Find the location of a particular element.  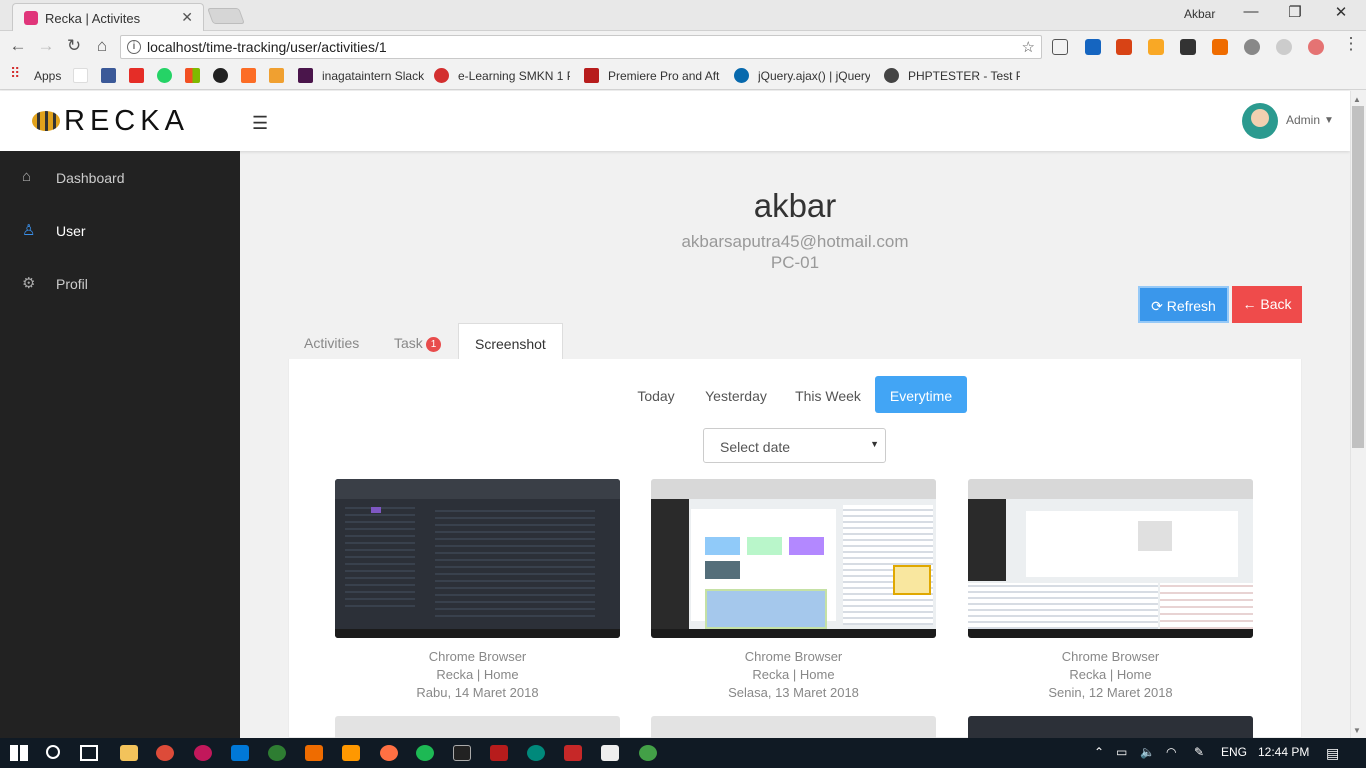

menu-kebab-icon: ⋮ is located at coordinates (1351, 44).